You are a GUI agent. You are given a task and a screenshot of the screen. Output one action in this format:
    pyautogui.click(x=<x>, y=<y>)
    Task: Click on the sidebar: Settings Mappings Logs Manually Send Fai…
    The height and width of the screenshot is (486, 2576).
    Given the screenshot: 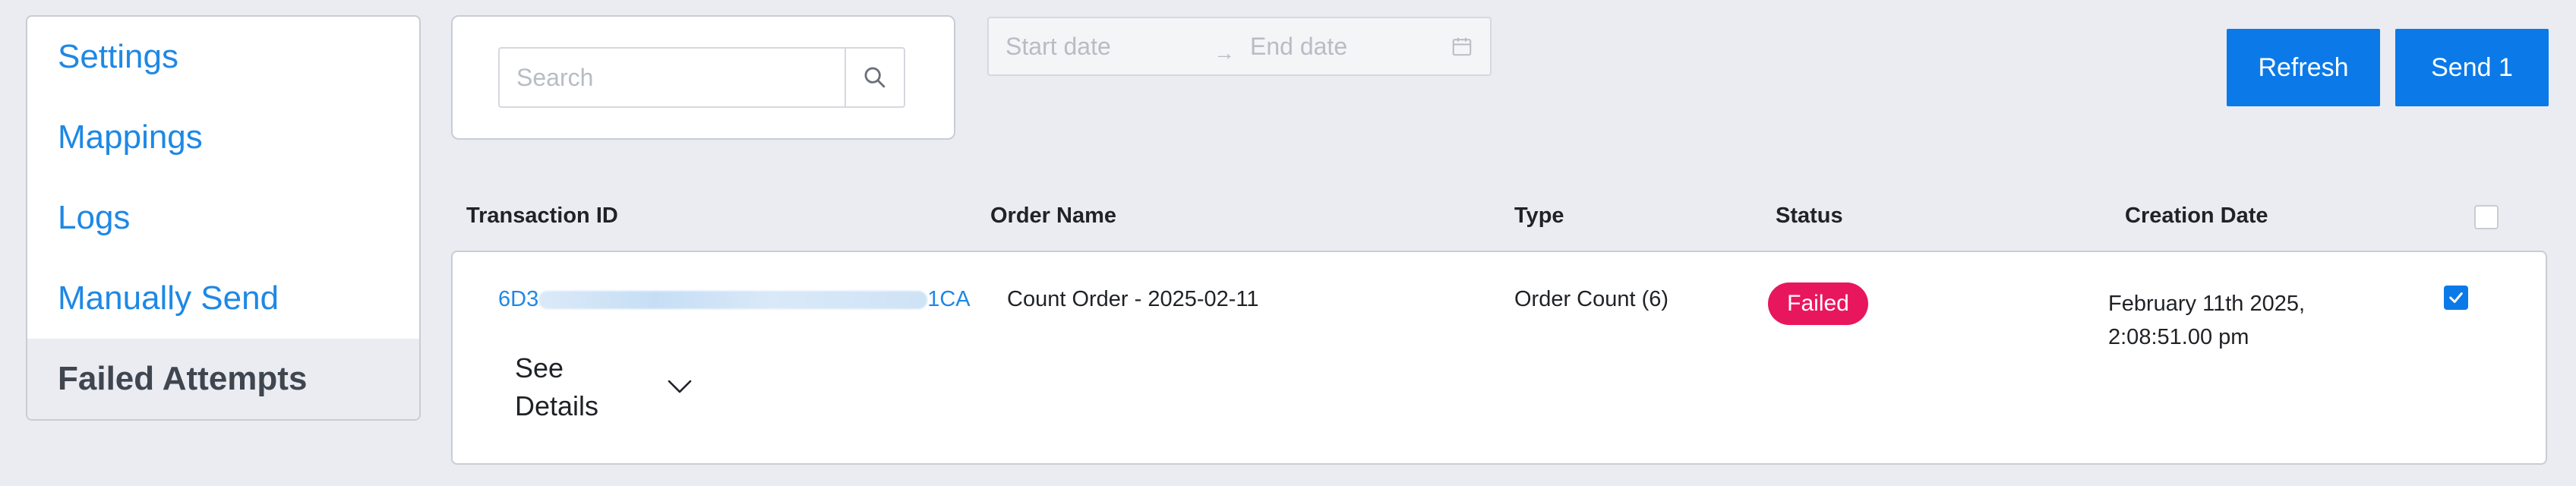 What is the action you would take?
    pyautogui.click(x=224, y=218)
    